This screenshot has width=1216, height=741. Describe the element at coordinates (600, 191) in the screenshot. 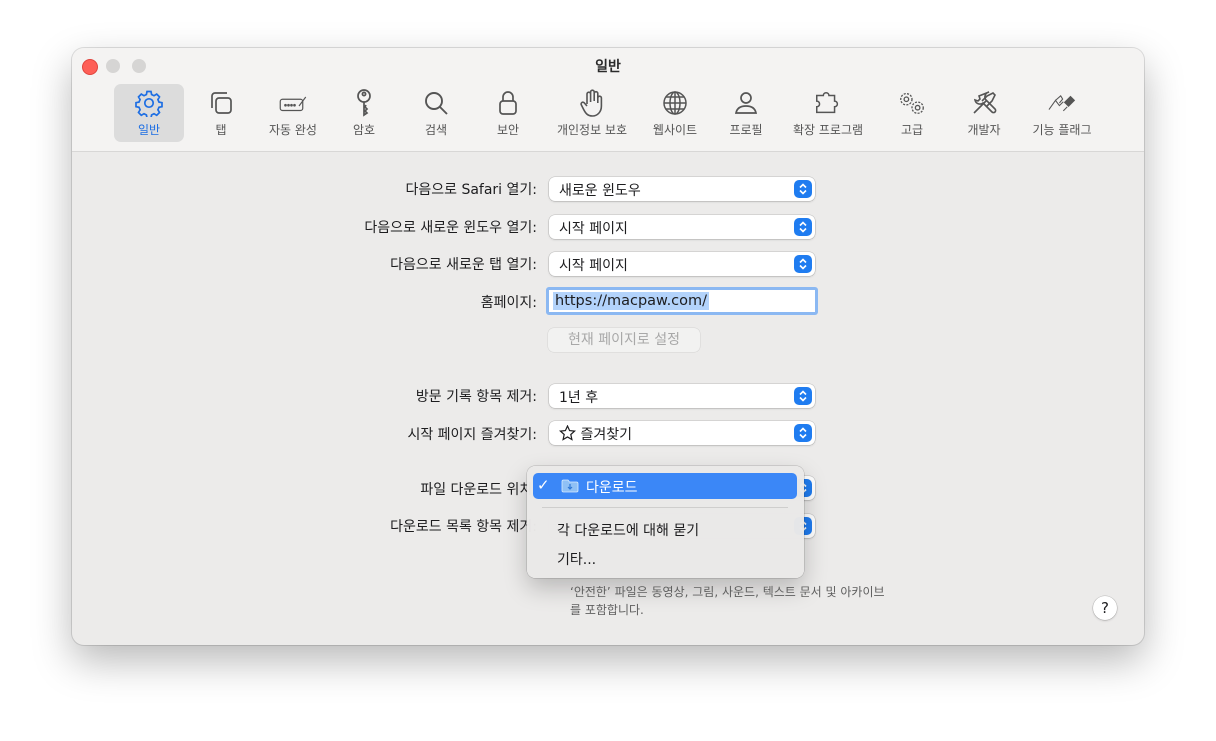

I see `popup-value: 새로운 윈도우` at that location.